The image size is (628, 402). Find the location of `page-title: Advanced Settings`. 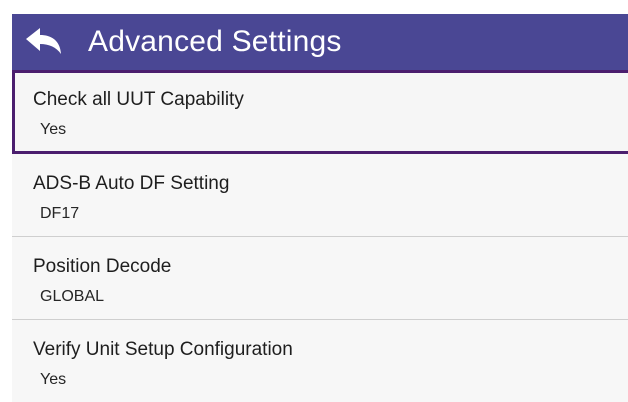

page-title: Advanced Settings is located at coordinates (215, 41).